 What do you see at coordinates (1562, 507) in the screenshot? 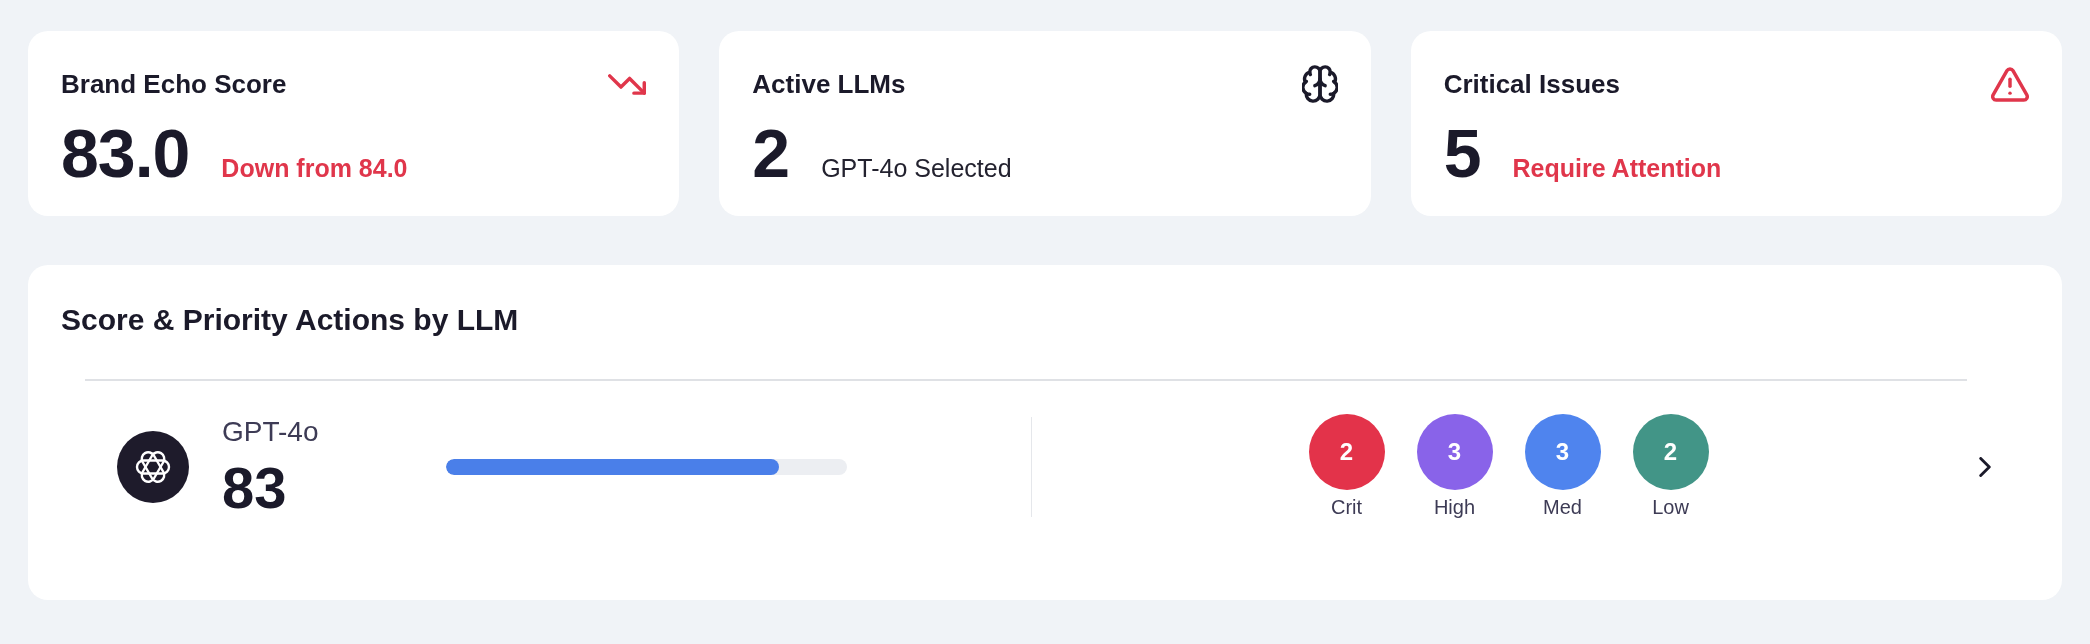
I see `priority-label: Med` at bounding box center [1562, 507].